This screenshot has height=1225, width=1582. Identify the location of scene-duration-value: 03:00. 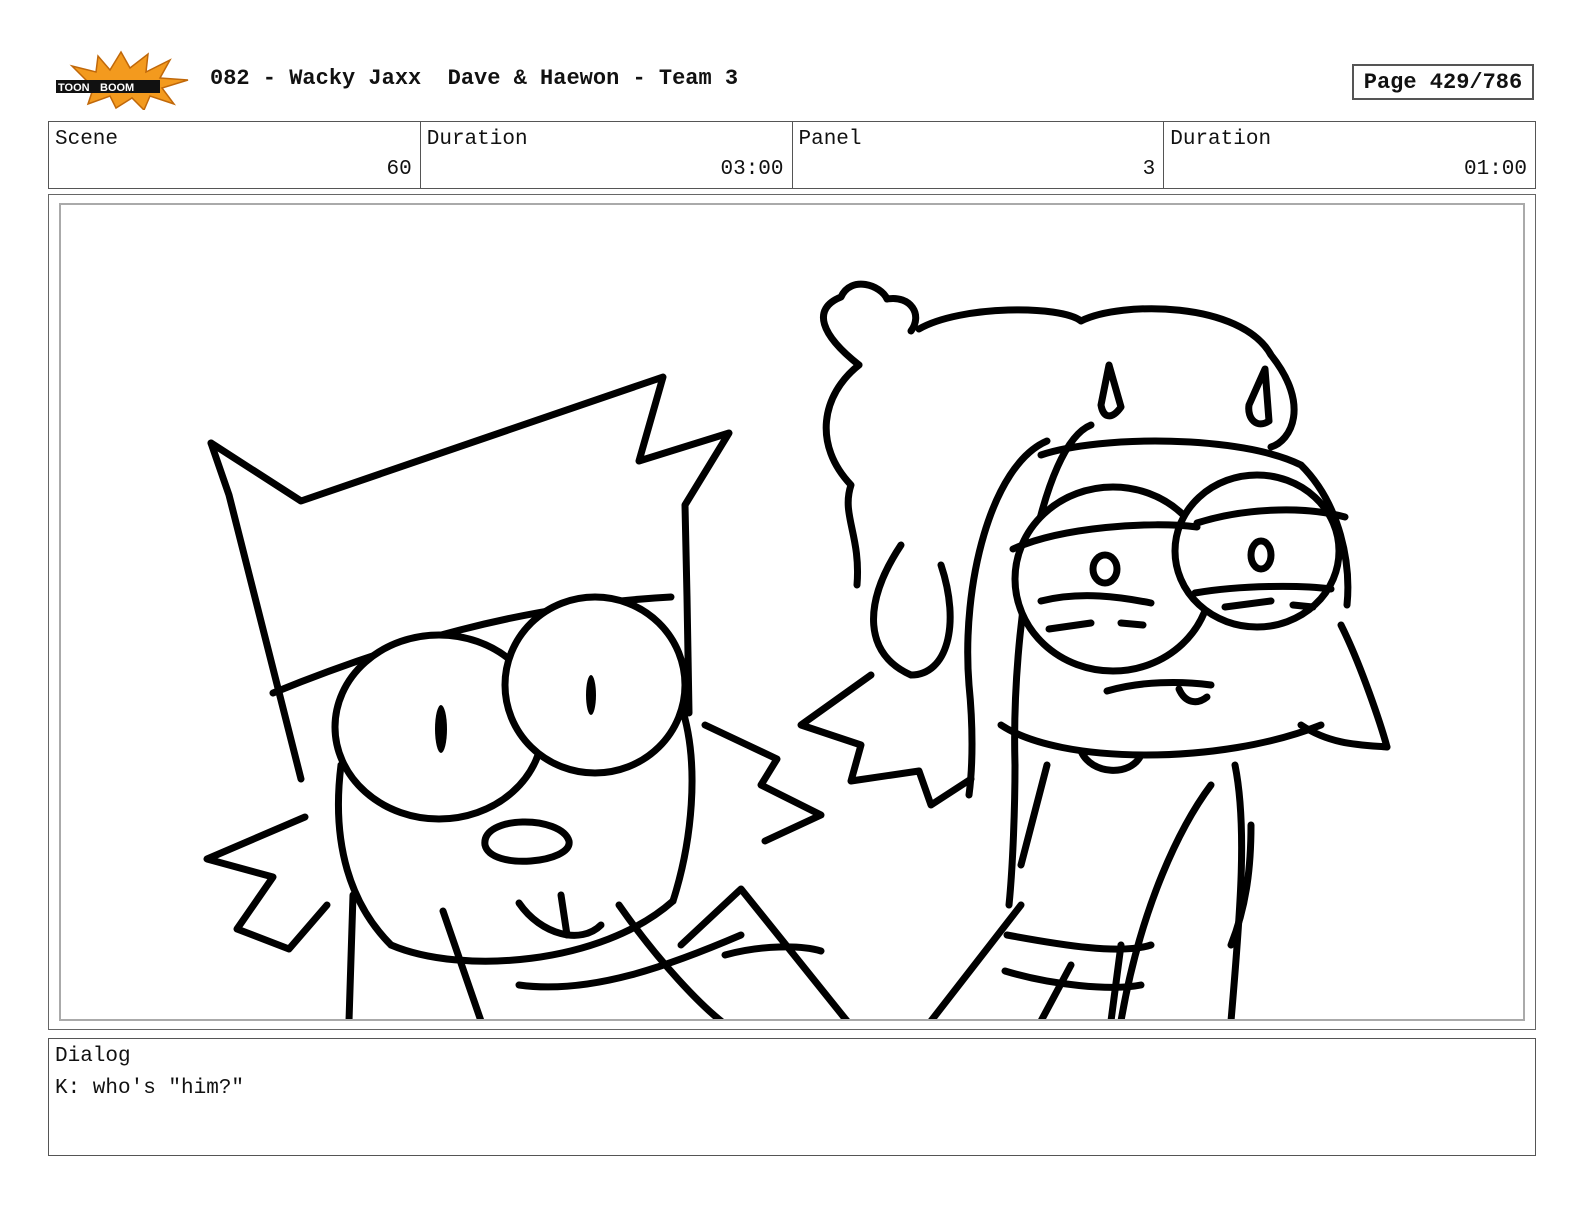
(752, 169).